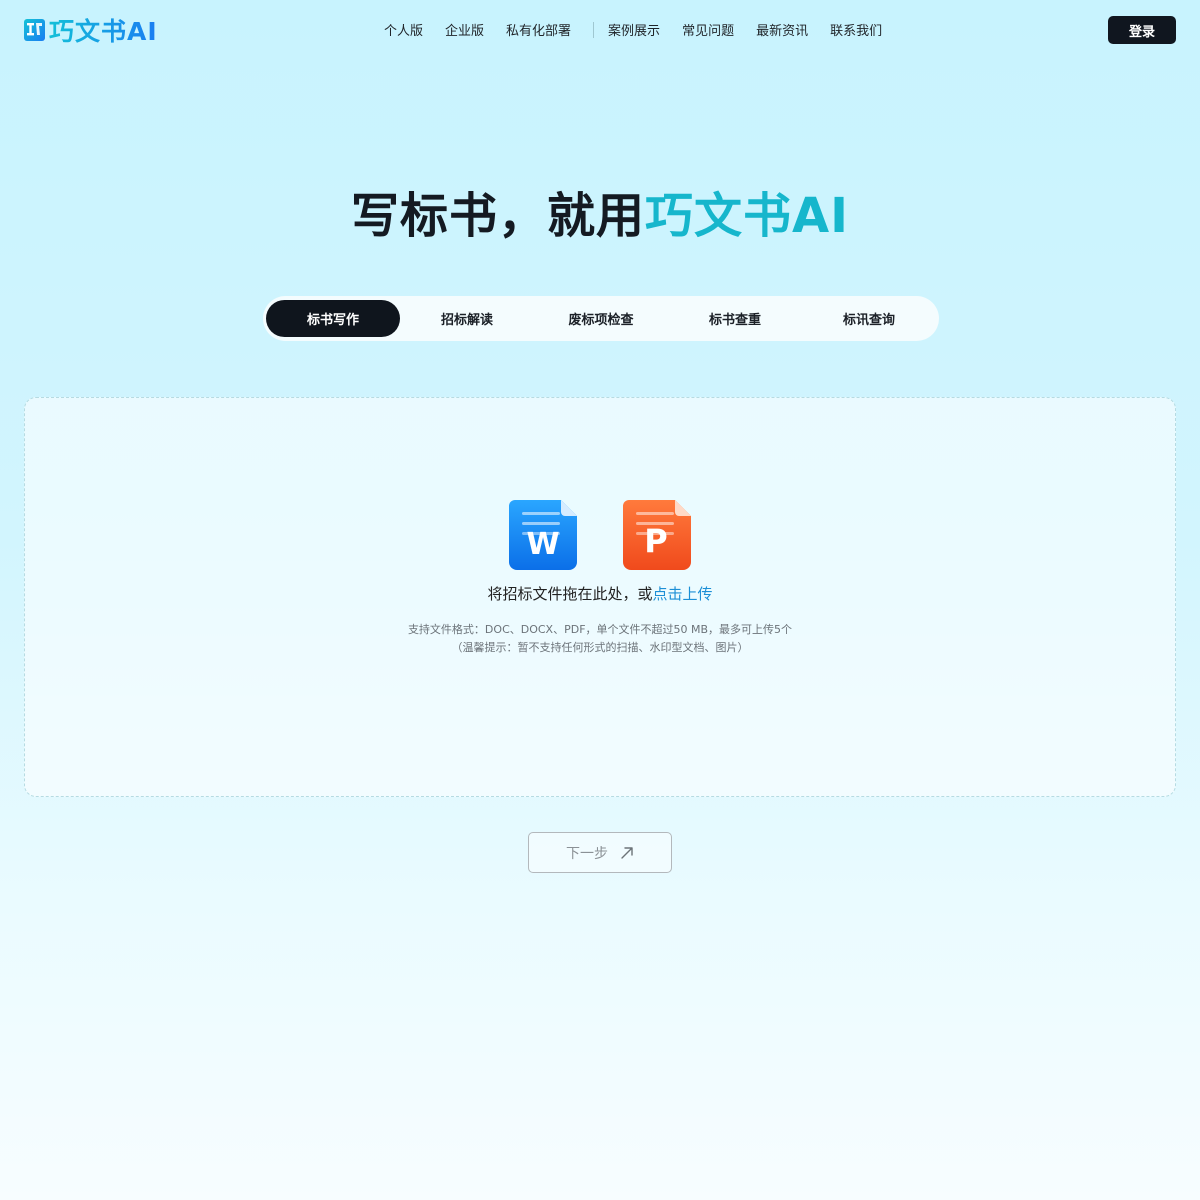 The image size is (1200, 1200). Describe the element at coordinates (869, 318) in the screenshot. I see `tab-tender-search: 标讯查询` at that location.